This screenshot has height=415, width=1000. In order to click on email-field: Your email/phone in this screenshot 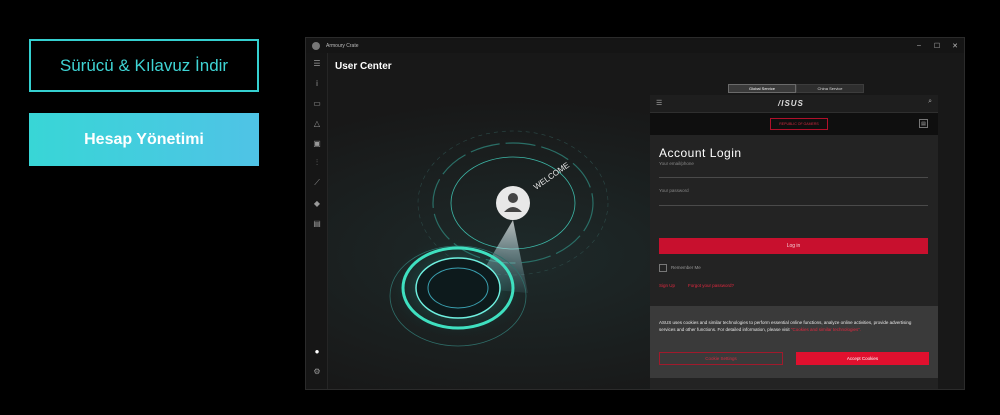, I will do `click(676, 163)`.